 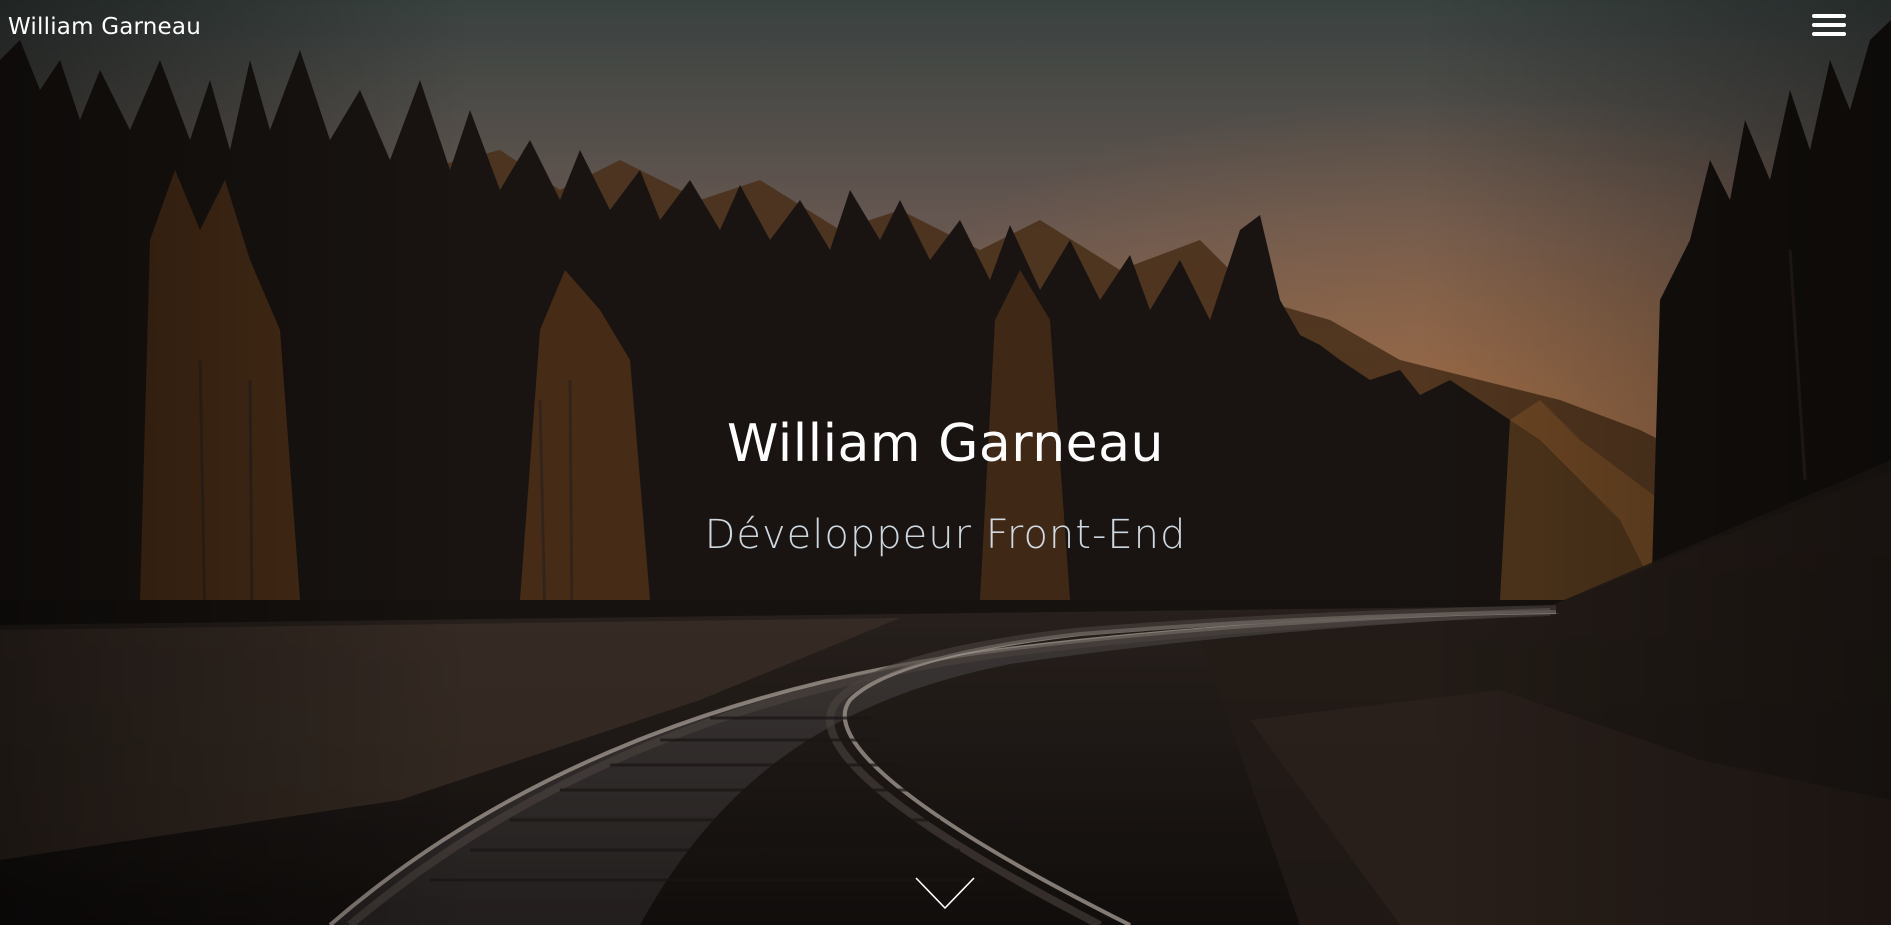 I want to click on hero-subtitle: Développeur Front-End, so click(x=945, y=535).